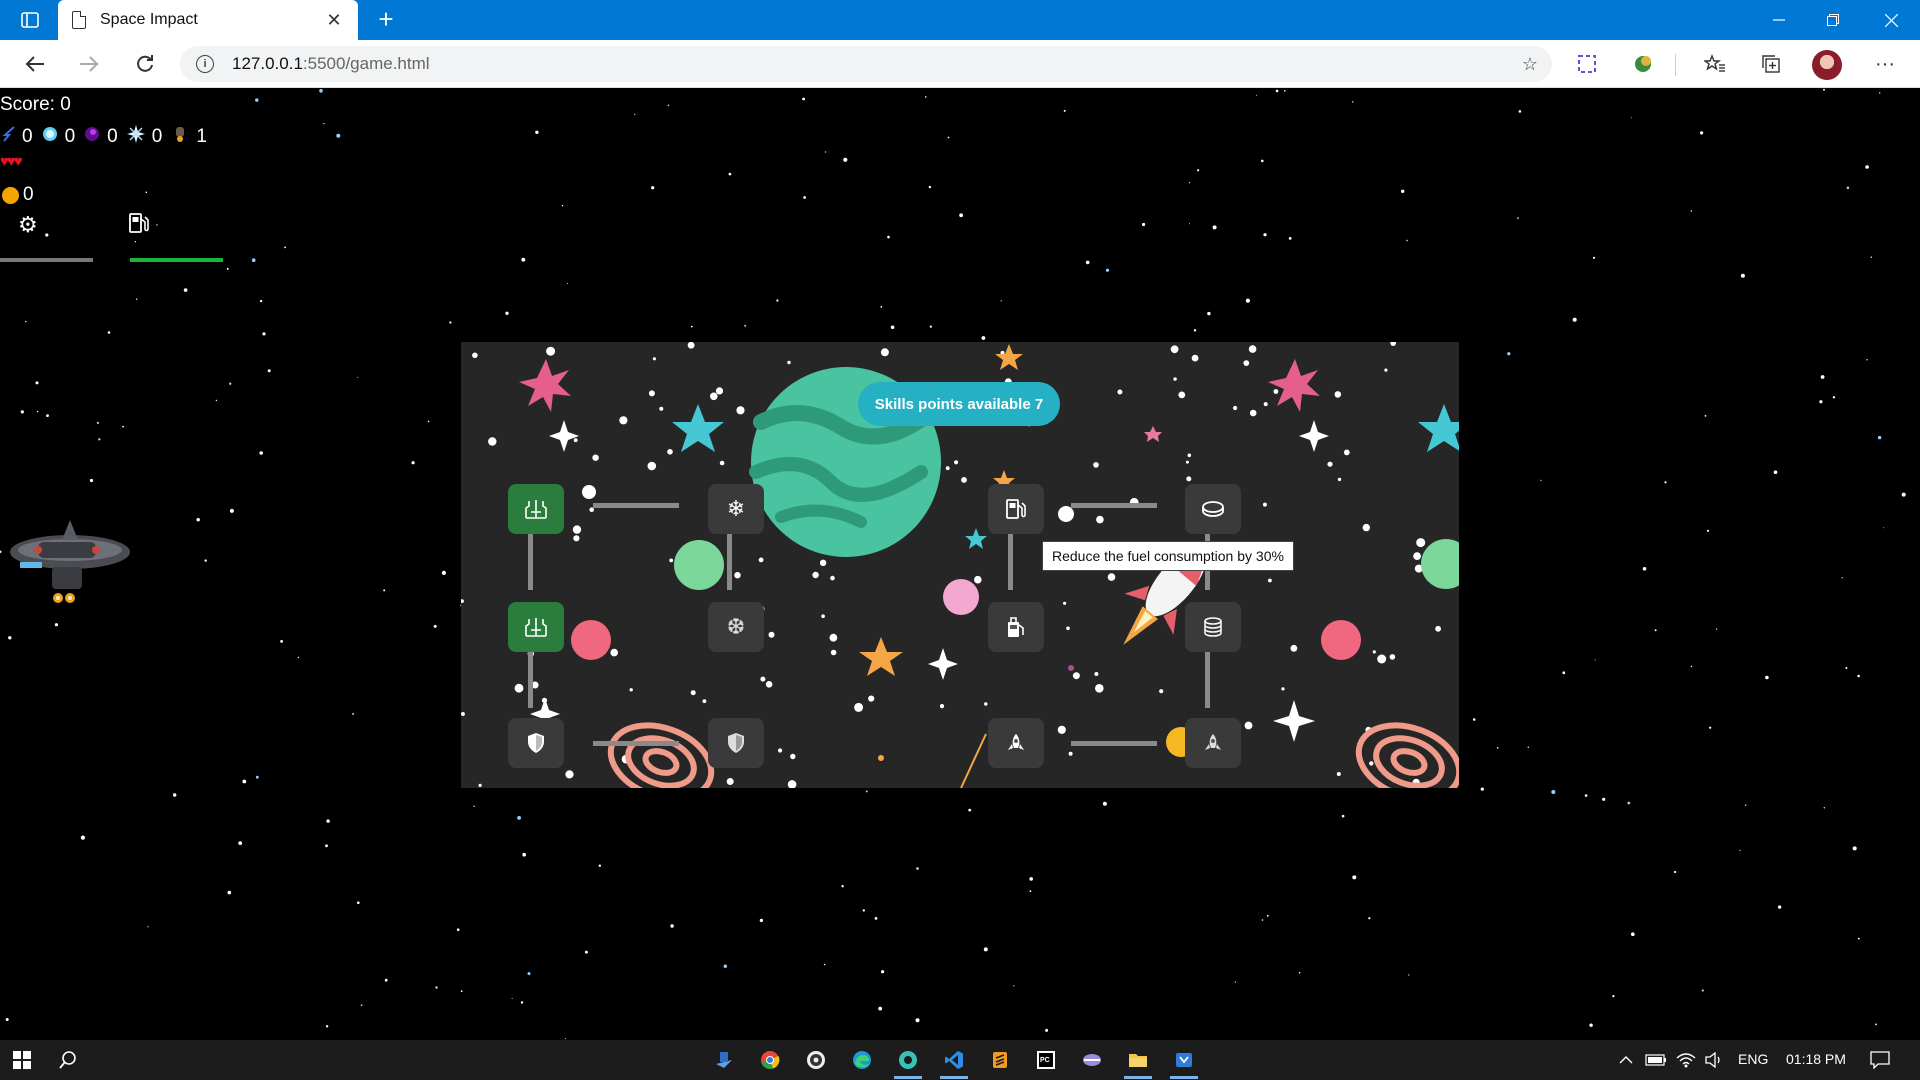 The height and width of the screenshot is (1080, 1920). What do you see at coordinates (724, 1060) in the screenshot?
I see `taskbar-app-icon` at bounding box center [724, 1060].